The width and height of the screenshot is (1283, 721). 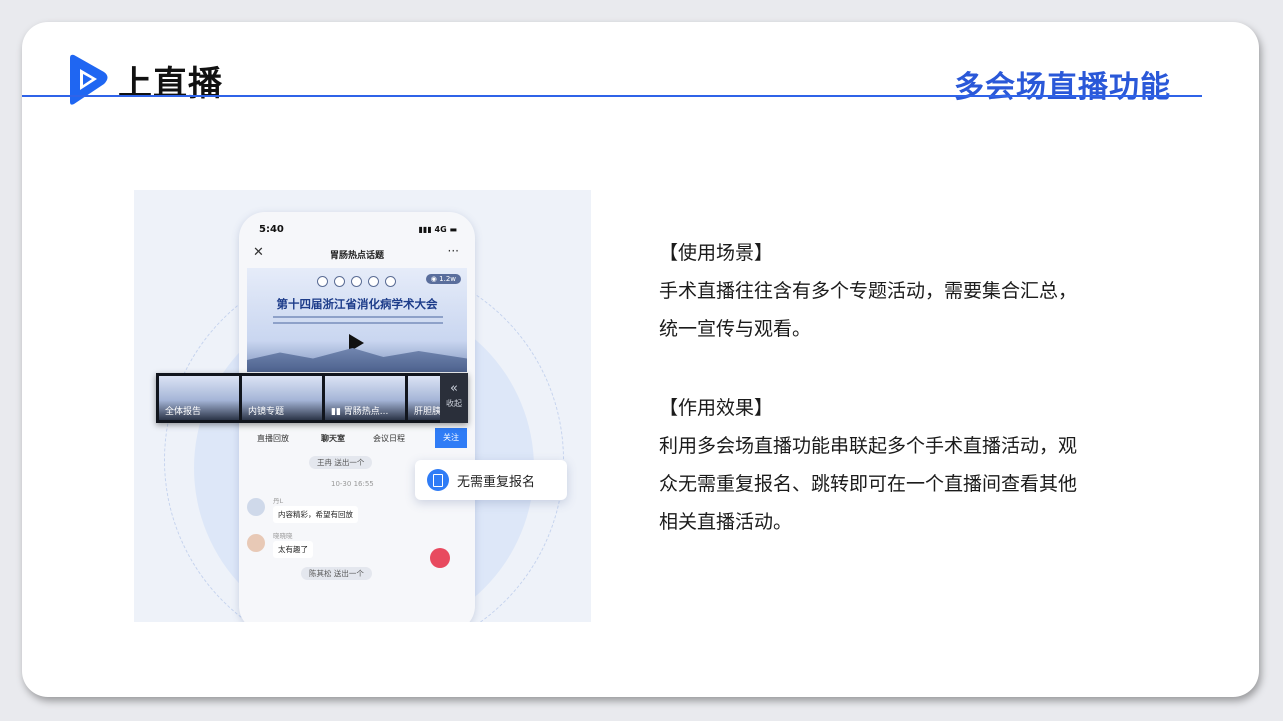 What do you see at coordinates (451, 438) in the screenshot?
I see `follow-button: 关注` at bounding box center [451, 438].